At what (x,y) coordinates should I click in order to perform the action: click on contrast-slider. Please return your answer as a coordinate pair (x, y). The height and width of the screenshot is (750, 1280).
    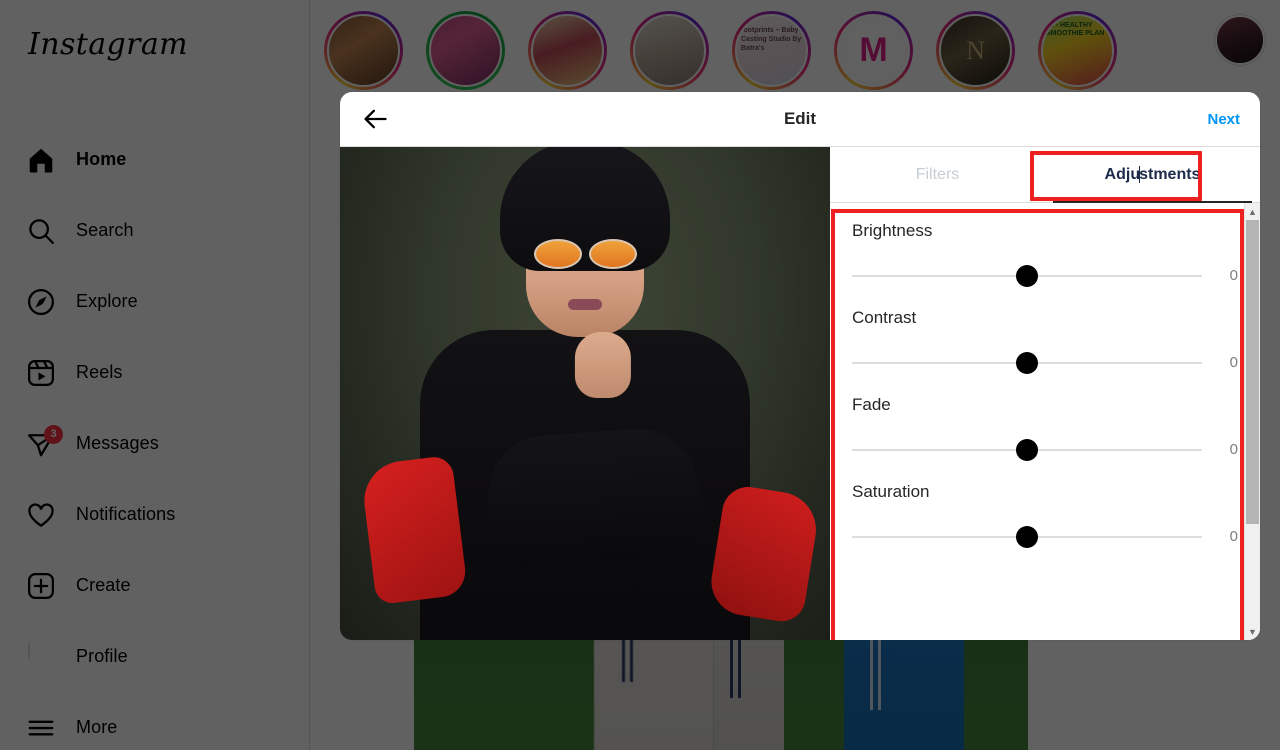
    Looking at the image, I should click on (1027, 362).